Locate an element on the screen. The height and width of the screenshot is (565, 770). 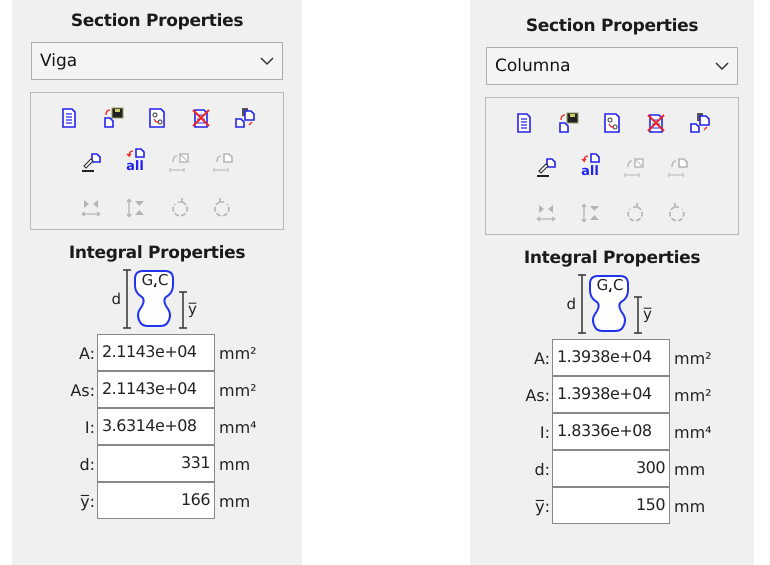
property-value-field: 331 is located at coordinates (156, 463).